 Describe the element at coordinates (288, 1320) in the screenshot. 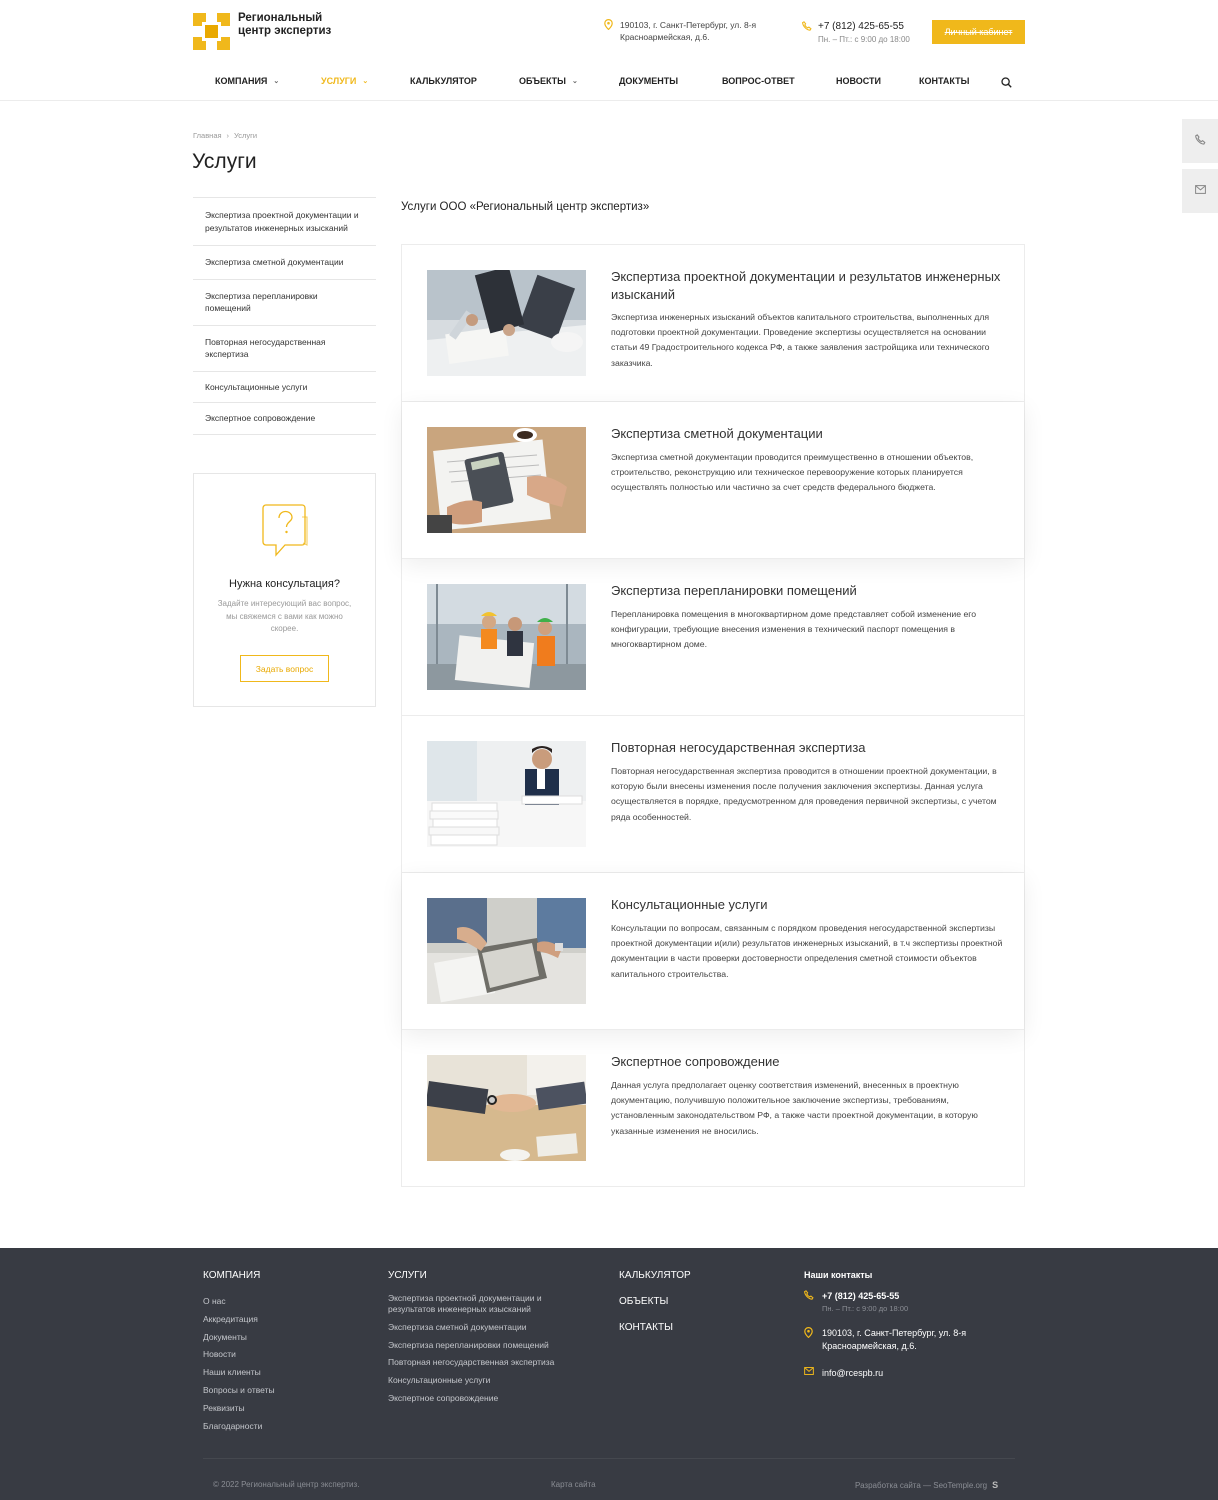

I see `footer-link: Аккредитация` at that location.